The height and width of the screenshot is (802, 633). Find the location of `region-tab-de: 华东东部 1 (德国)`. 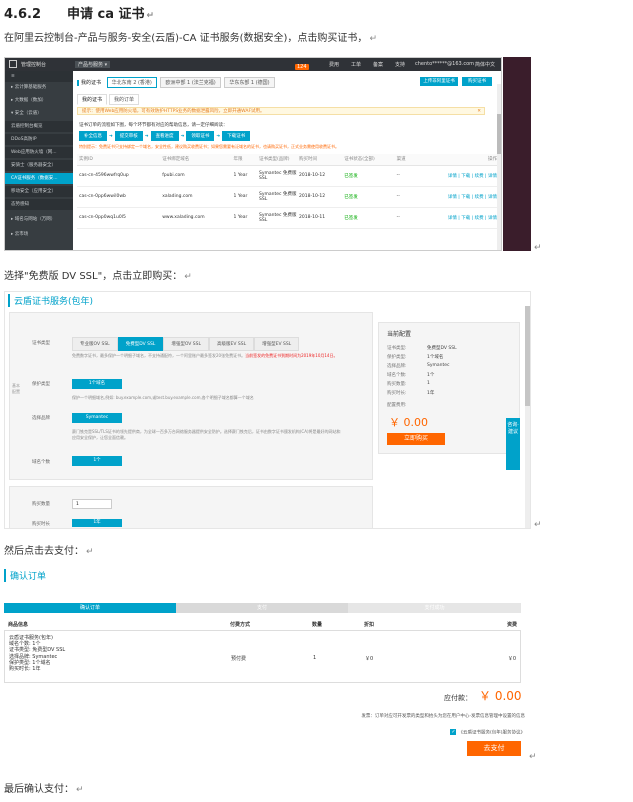

region-tab-de: 华东东部 1 (德国) is located at coordinates (249, 82).